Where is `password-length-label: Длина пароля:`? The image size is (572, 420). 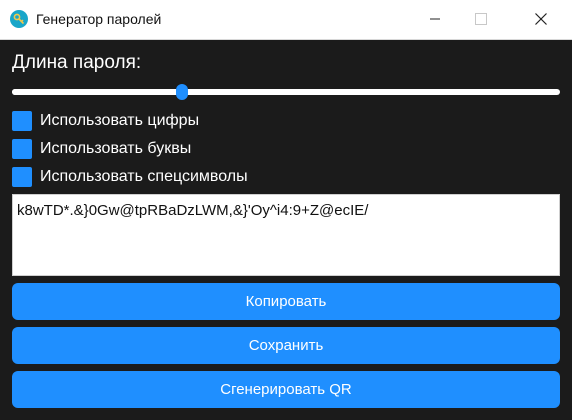
password-length-label: Длина пароля: is located at coordinates (77, 62).